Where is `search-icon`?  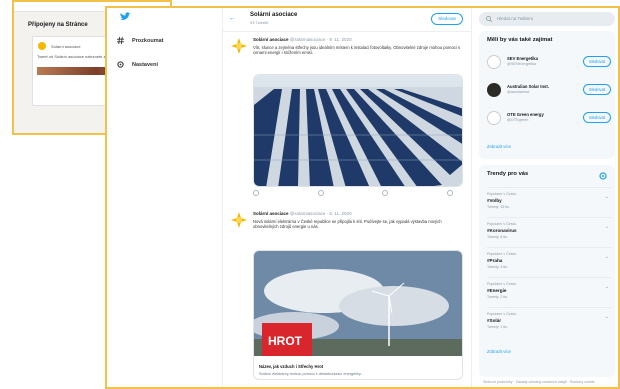 search-icon is located at coordinates (489, 19).